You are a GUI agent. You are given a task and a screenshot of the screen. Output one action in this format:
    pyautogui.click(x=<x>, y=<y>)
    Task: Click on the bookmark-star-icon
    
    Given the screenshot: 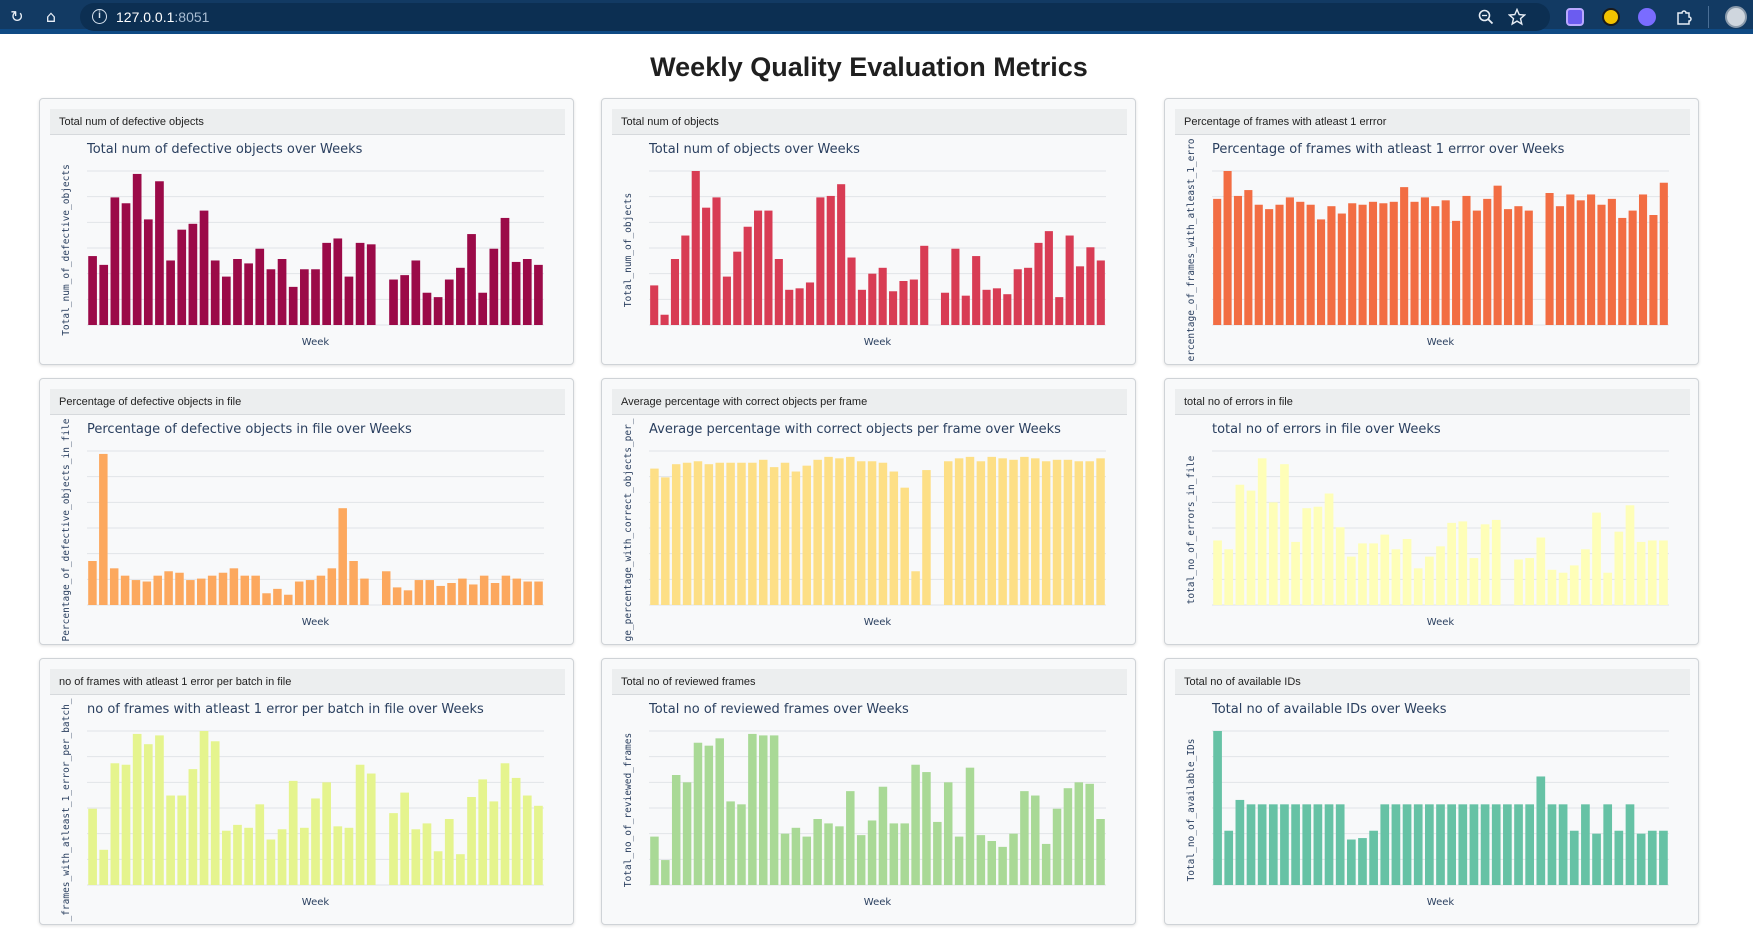 What is the action you would take?
    pyautogui.click(x=1517, y=17)
    